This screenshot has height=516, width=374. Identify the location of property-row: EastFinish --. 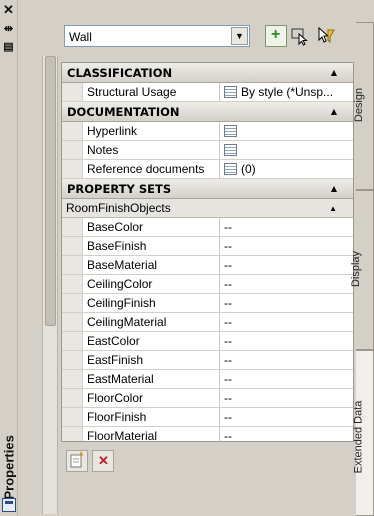
(207, 360).